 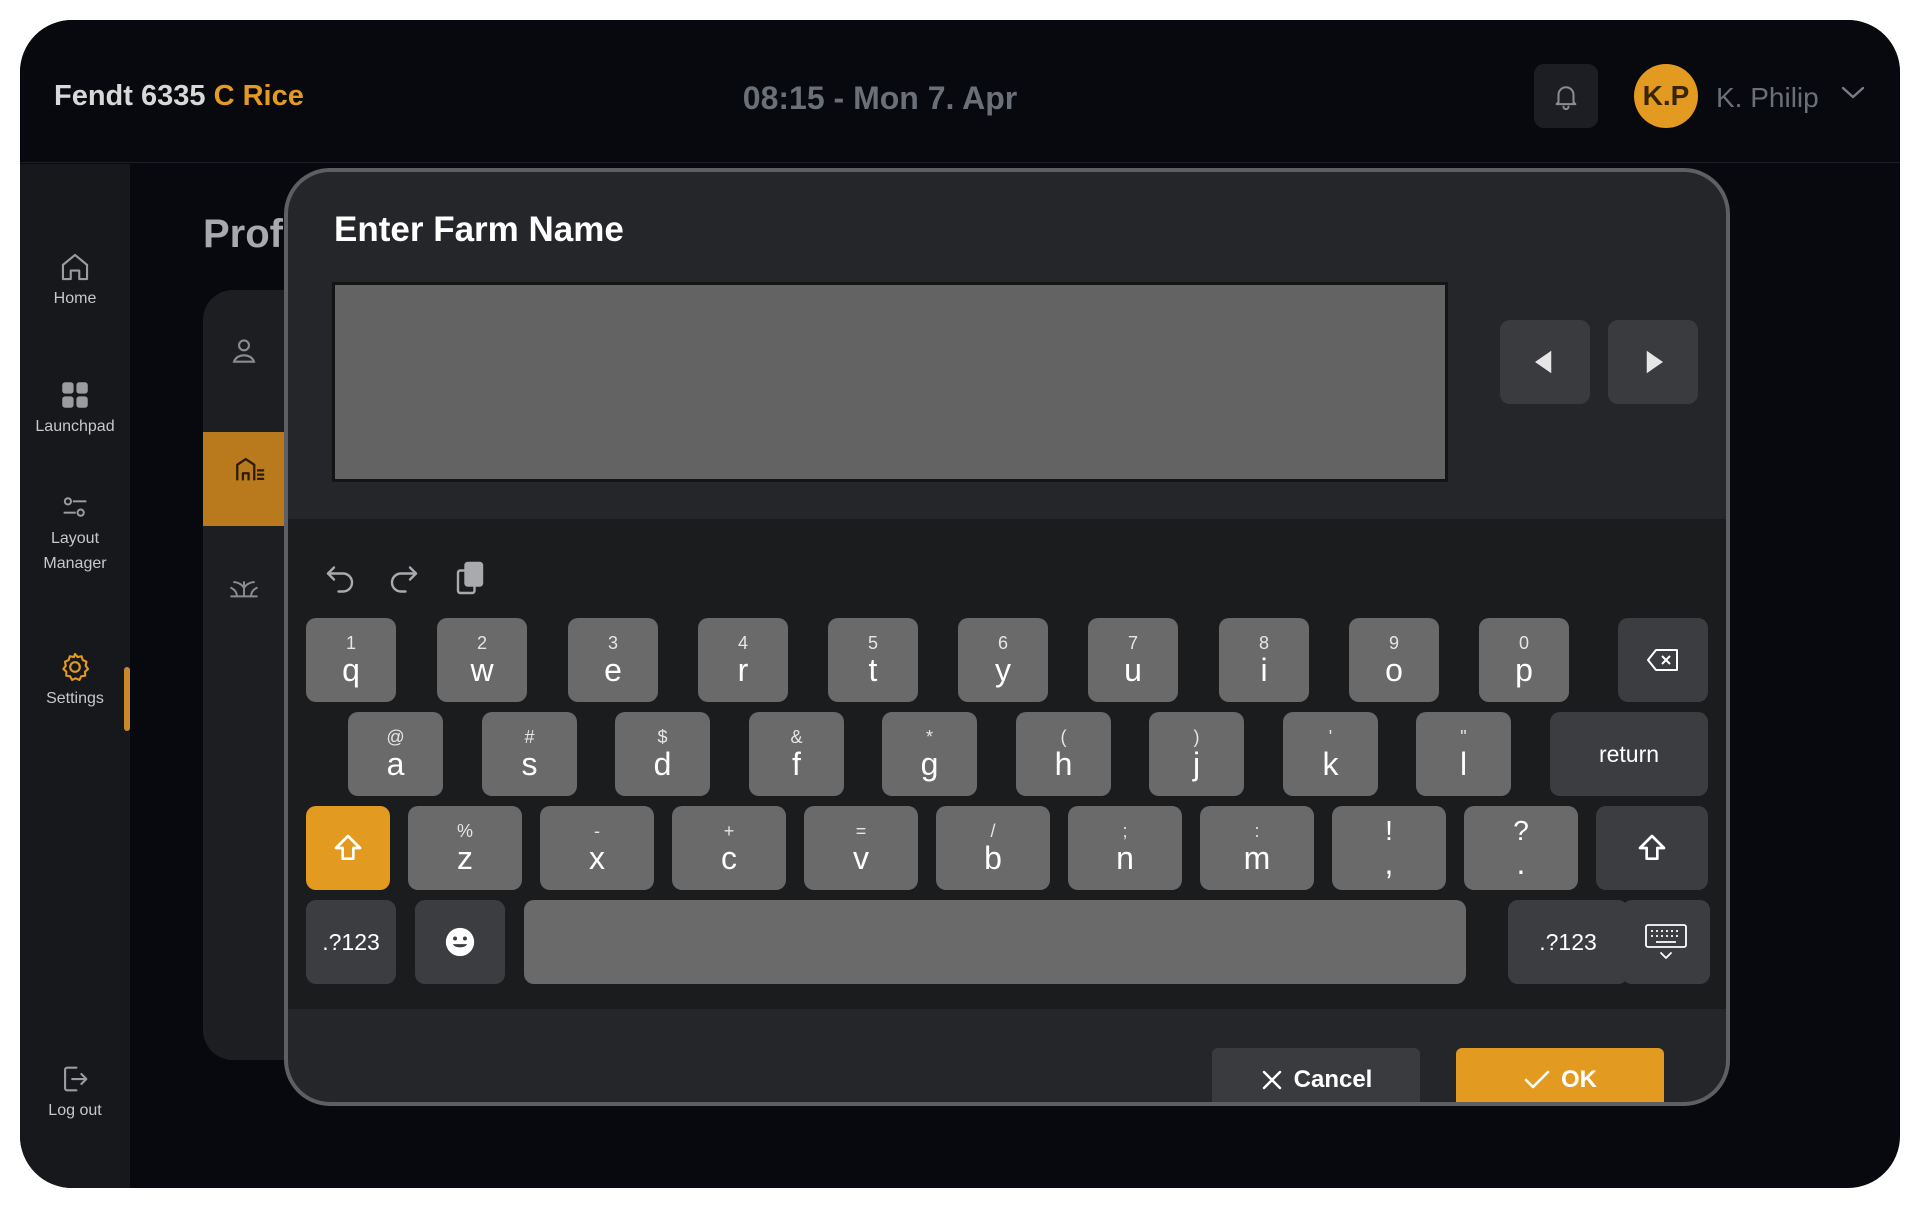 What do you see at coordinates (1853, 93) in the screenshot?
I see `chevron-down-icon` at bounding box center [1853, 93].